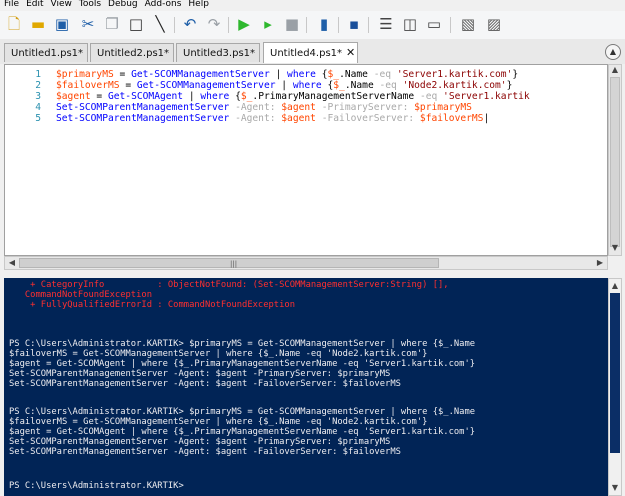  Describe the element at coordinates (38, 107) in the screenshot. I see `line-number: 4` at that location.